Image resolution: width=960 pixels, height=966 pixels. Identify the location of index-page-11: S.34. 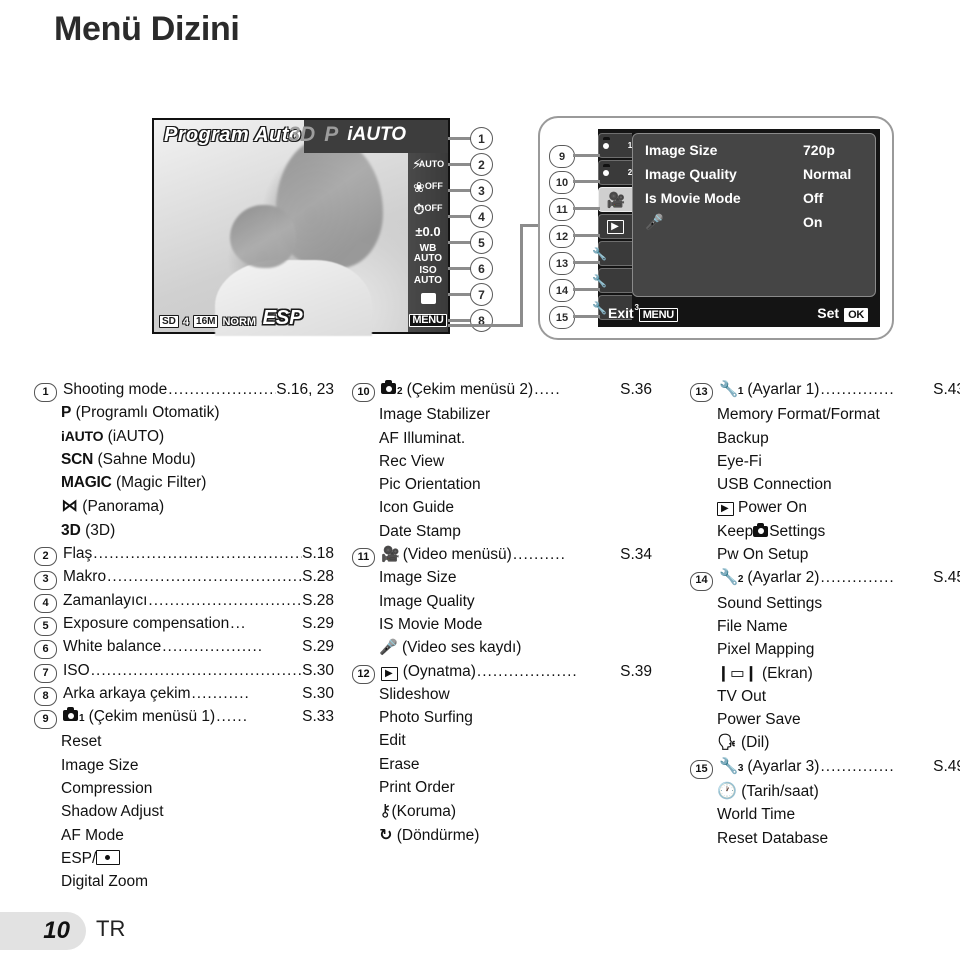
(636, 555).